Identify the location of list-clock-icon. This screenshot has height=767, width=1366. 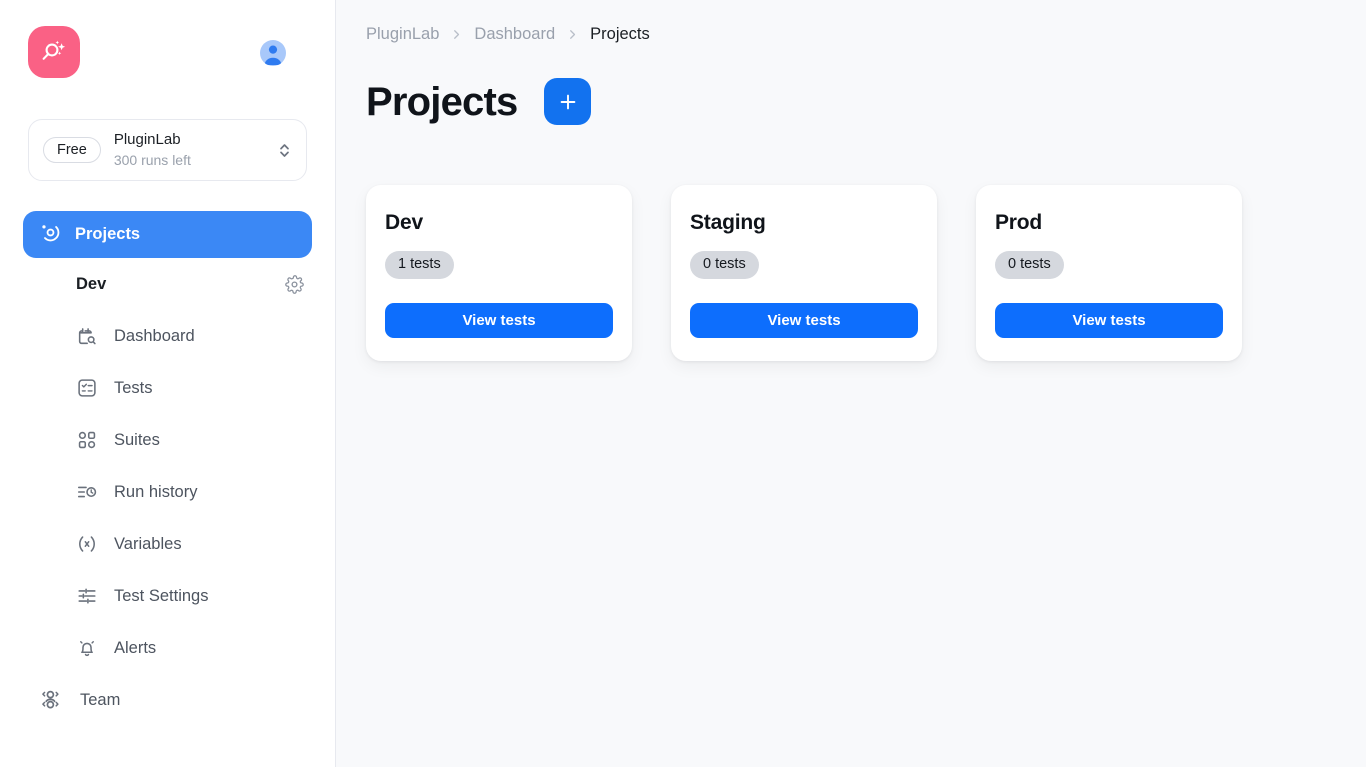
(87, 492).